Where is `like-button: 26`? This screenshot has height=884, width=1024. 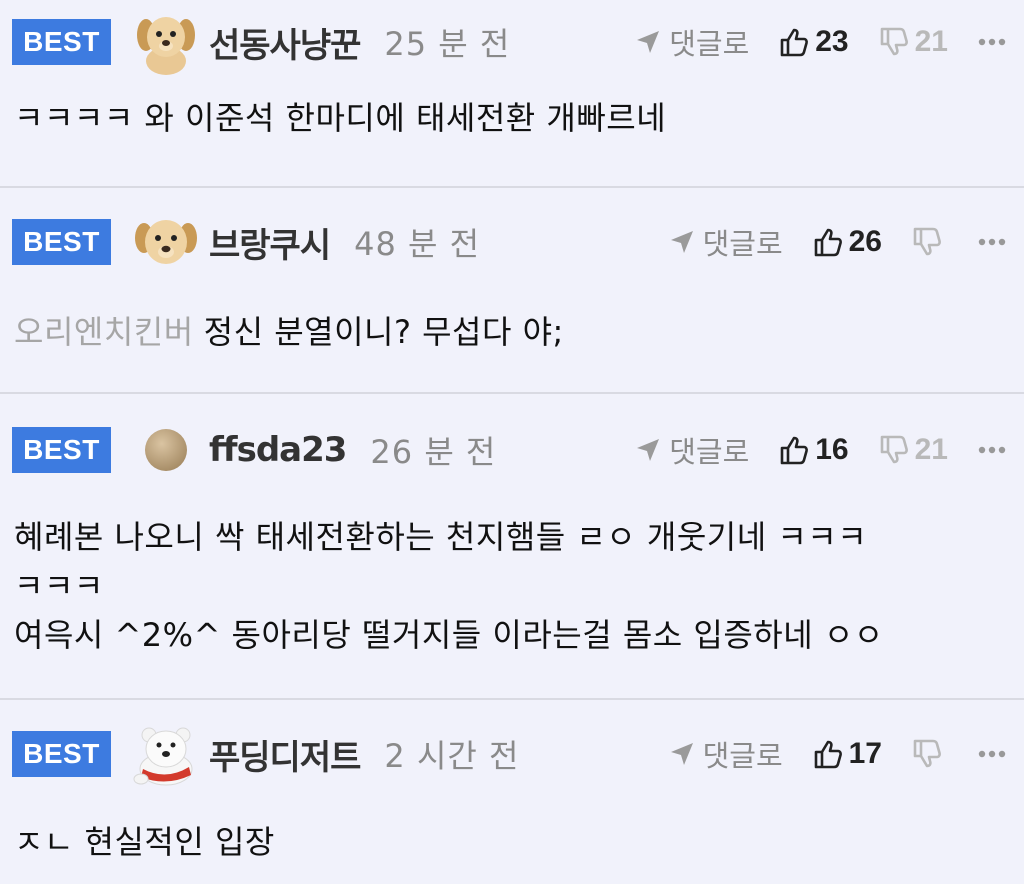
like-button: 26 is located at coordinates (847, 242).